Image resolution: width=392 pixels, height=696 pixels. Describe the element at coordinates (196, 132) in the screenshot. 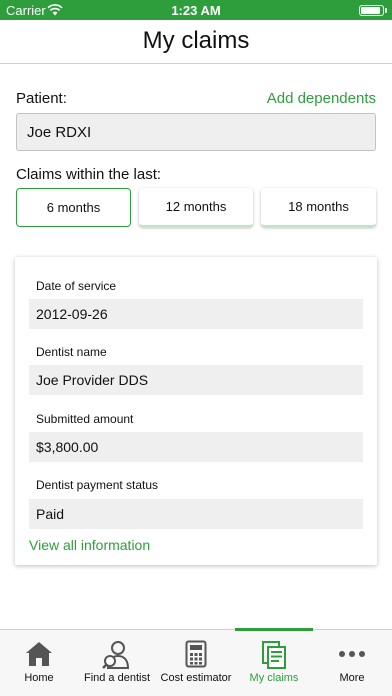

I see `patient-selector: Joe RDXI` at that location.